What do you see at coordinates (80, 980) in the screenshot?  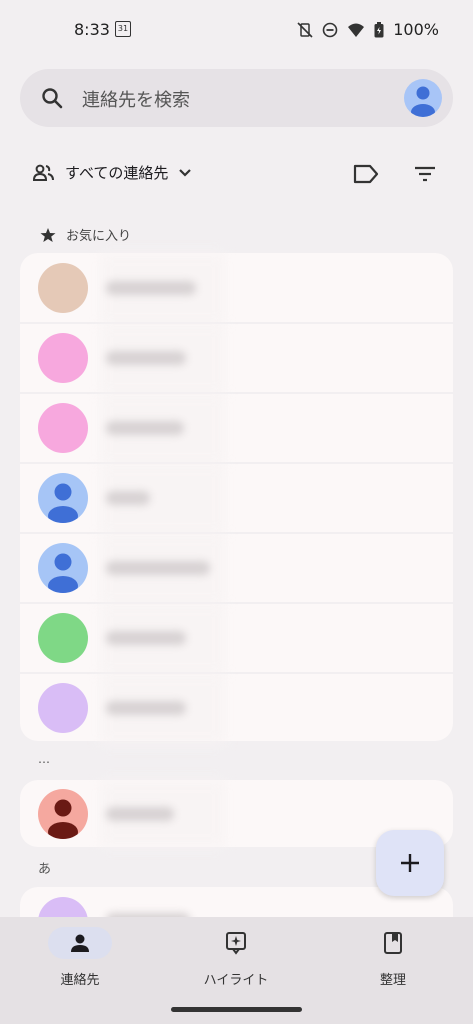 I see `nav-label: 連絡先` at bounding box center [80, 980].